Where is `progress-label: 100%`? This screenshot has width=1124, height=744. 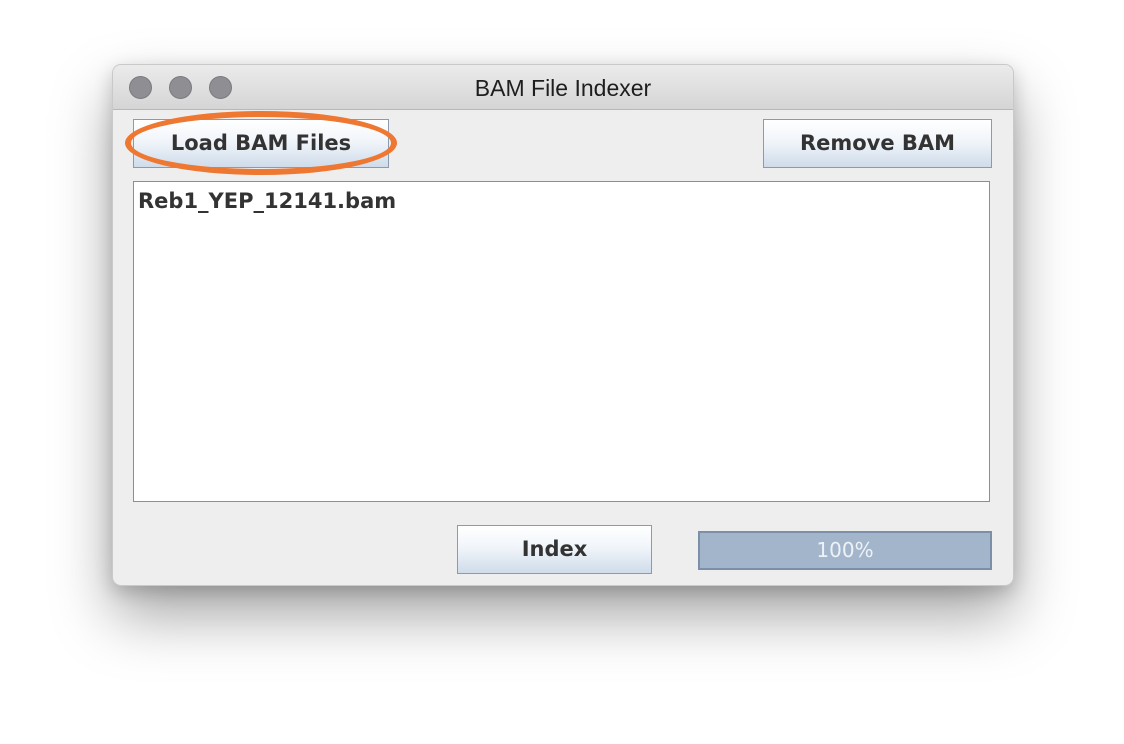 progress-label: 100% is located at coordinates (845, 550).